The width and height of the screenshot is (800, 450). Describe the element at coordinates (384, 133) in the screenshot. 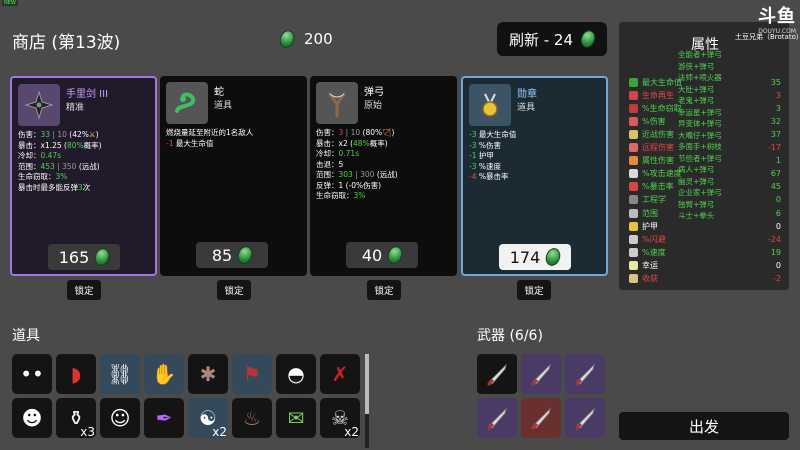

I see `stat-line: 伤害：3 | 10 (80%🏹)` at that location.